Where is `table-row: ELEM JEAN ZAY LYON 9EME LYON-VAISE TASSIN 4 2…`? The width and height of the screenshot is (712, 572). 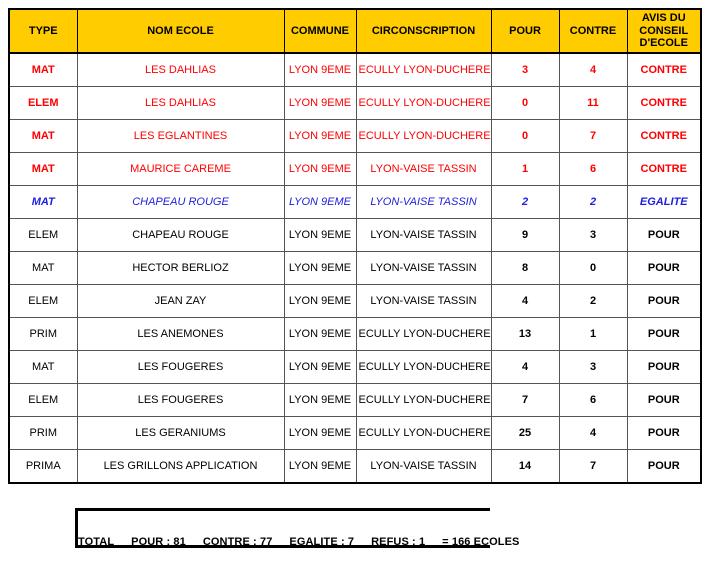 table-row: ELEM JEAN ZAY LYON 9EME LYON-VAISE TASSIN 4 2… is located at coordinates (355, 301).